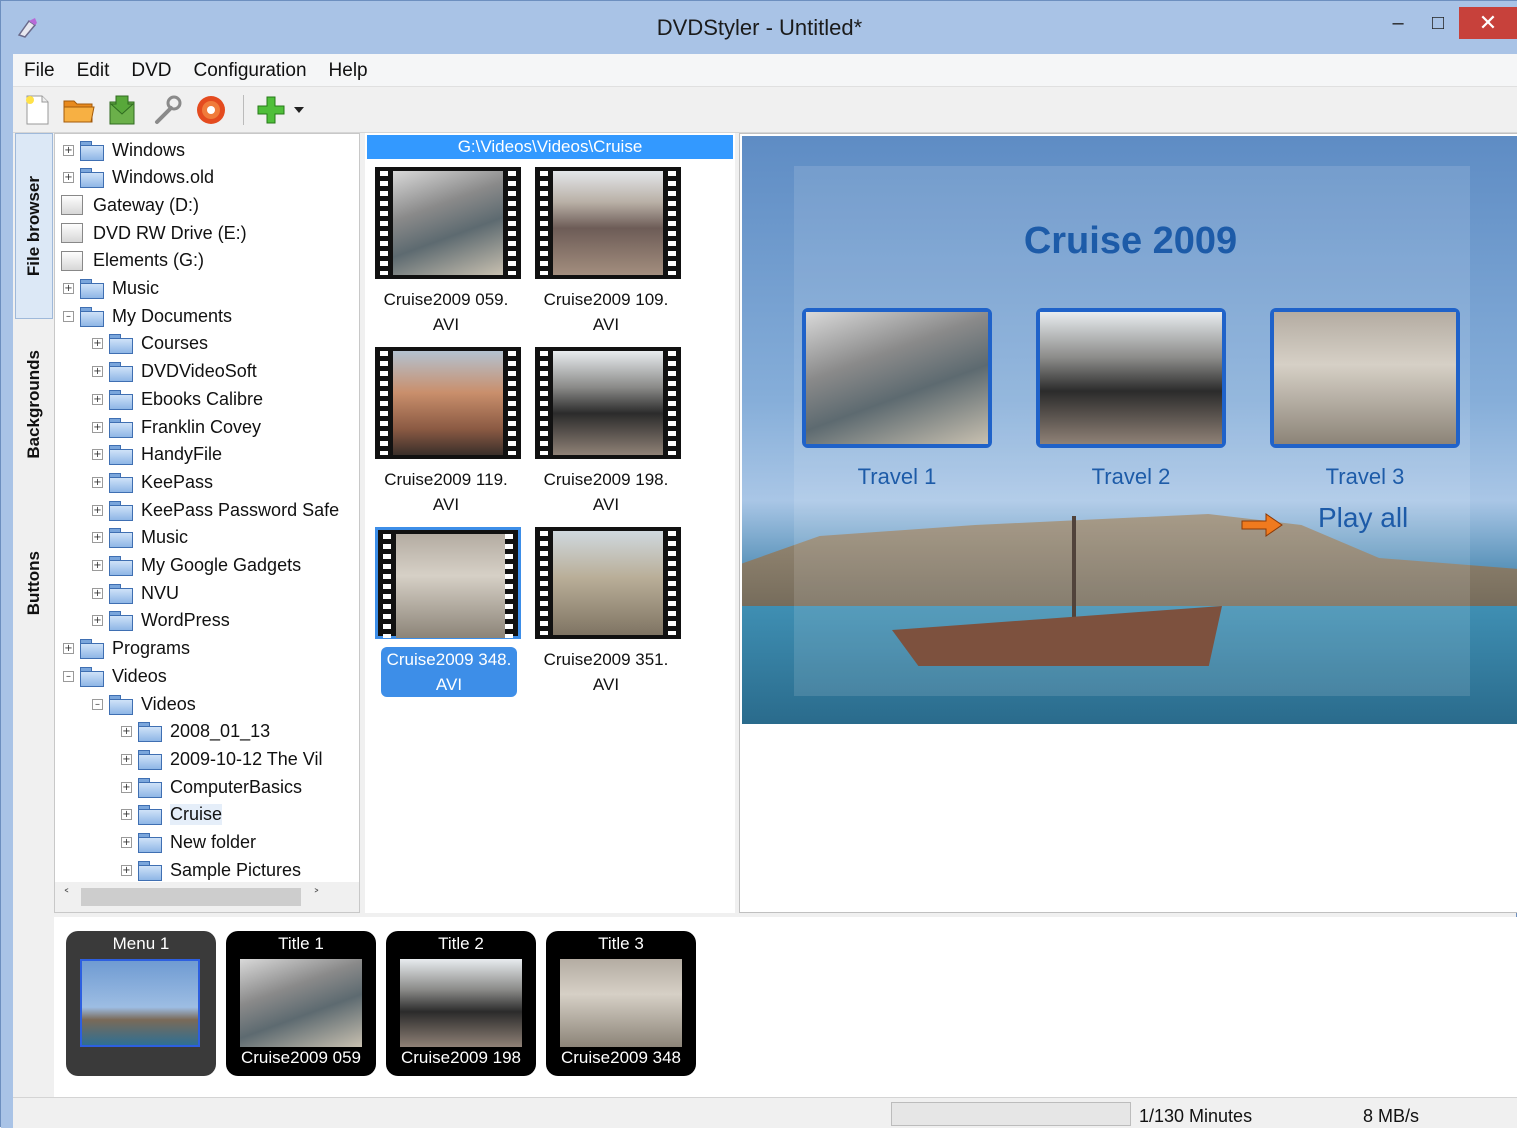 The height and width of the screenshot is (1128, 1517). What do you see at coordinates (1398, 23) in the screenshot?
I see `minimize-button: –` at bounding box center [1398, 23].